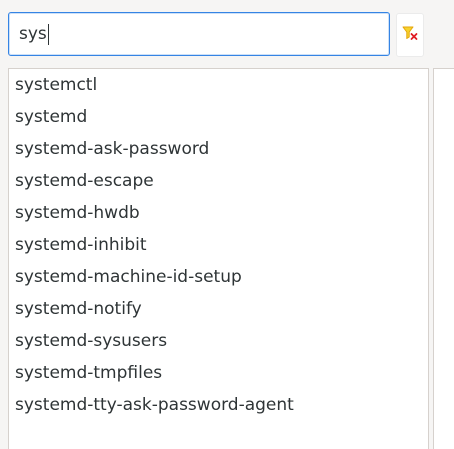 The image size is (454, 449). I want to click on list-item: systemd-inhibit, so click(218, 245).